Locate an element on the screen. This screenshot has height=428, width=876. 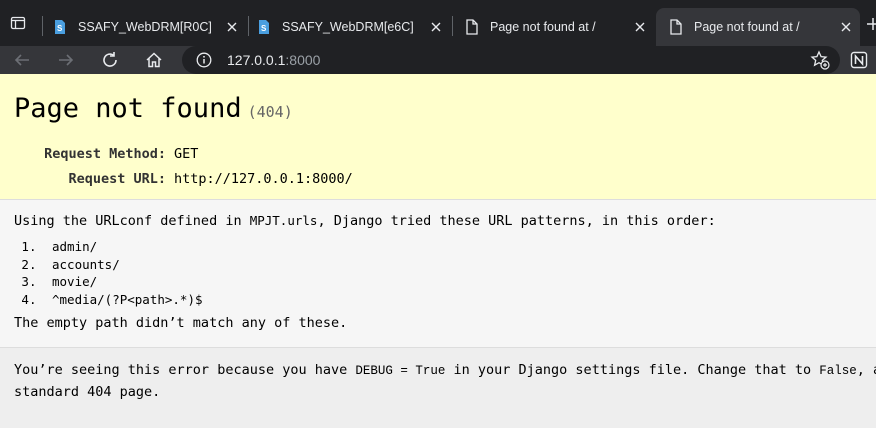
urlconf-name: MPJT.urls is located at coordinates (283, 220).